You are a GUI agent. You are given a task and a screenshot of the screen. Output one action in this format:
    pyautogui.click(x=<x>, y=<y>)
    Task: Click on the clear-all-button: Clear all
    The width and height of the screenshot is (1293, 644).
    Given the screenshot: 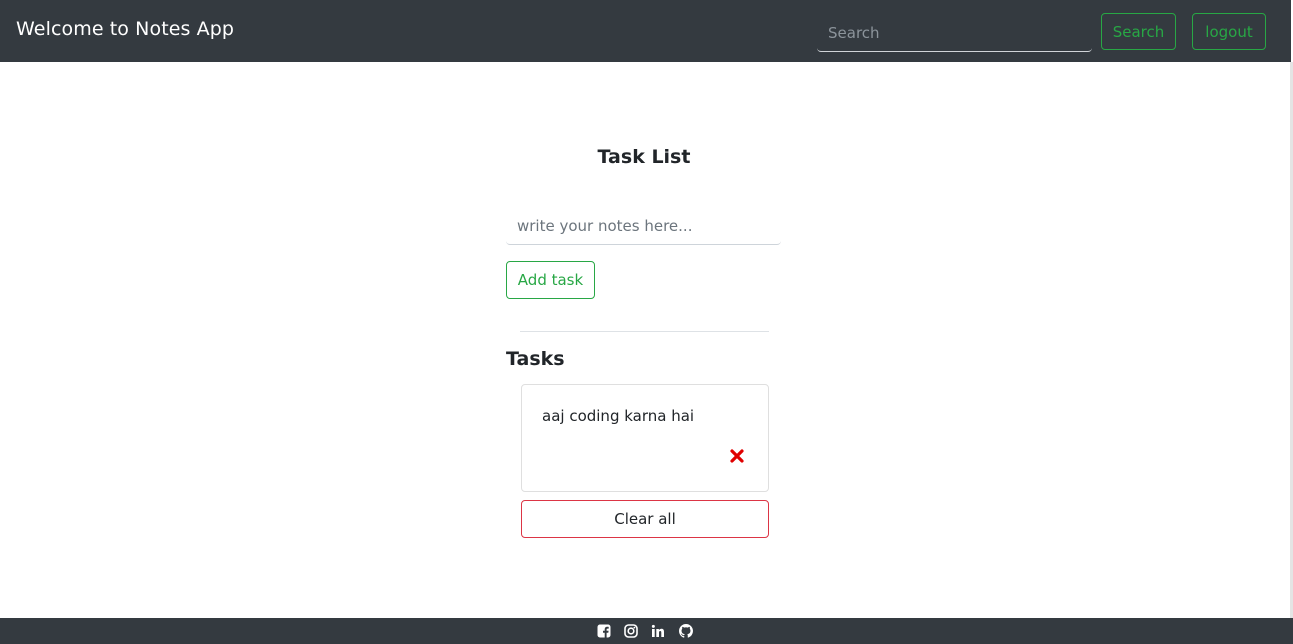 What is the action you would take?
    pyautogui.click(x=645, y=519)
    